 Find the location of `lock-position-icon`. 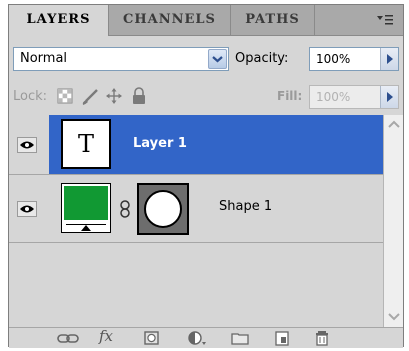

lock-position-icon is located at coordinates (114, 96).